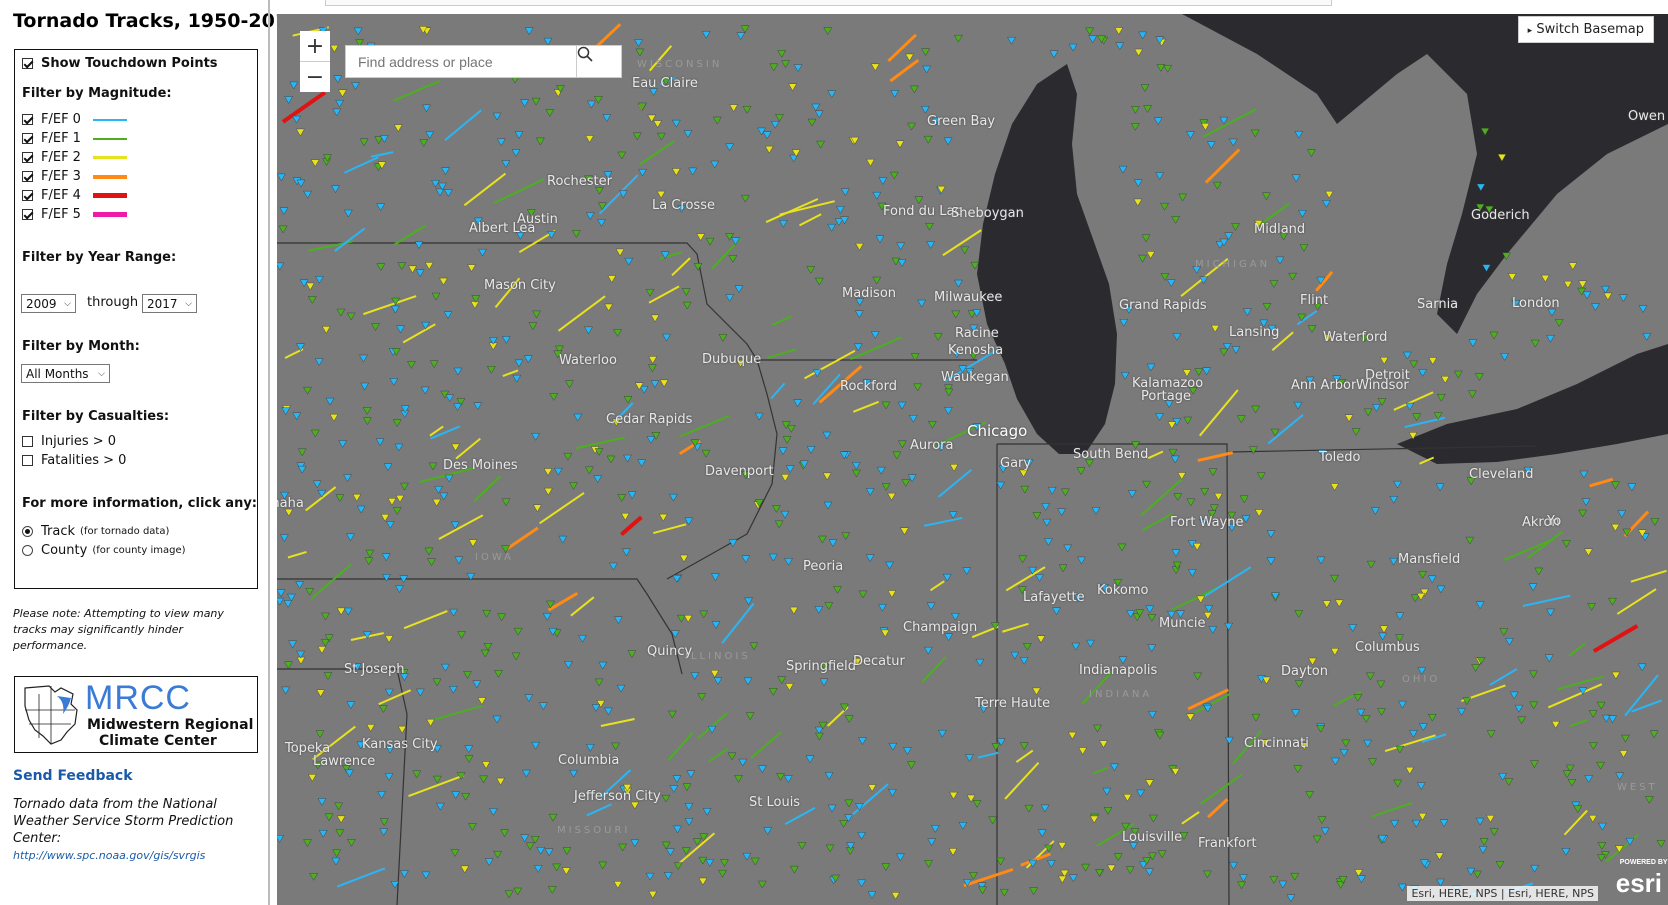  I want to click on show-touchdown-checkbox, so click(27, 63).